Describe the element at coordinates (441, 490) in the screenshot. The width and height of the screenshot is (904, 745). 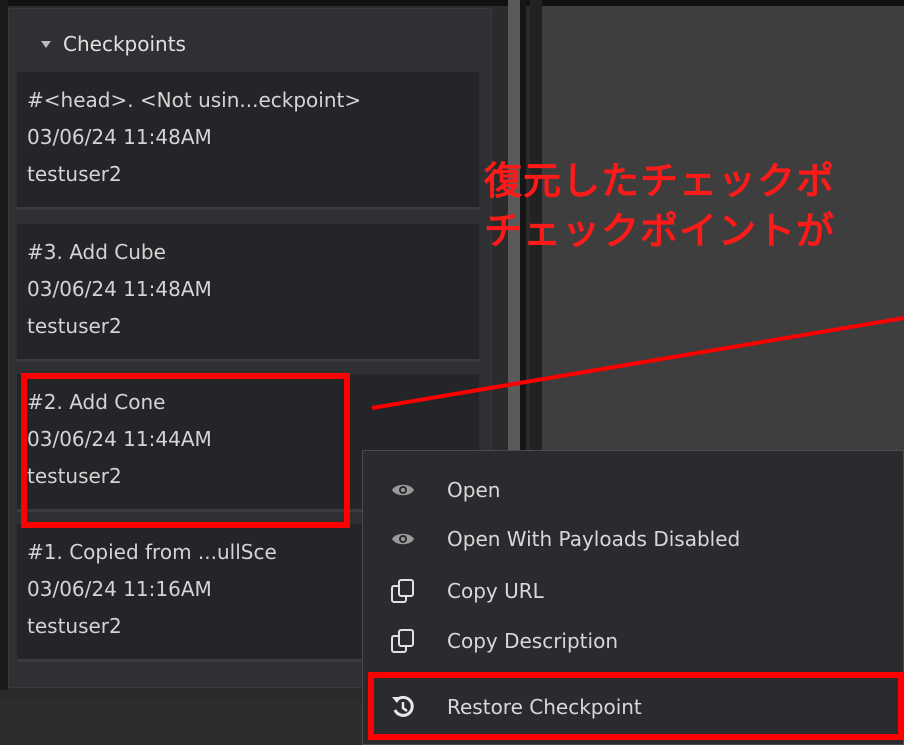
I see `menu-item-open: Open` at that location.